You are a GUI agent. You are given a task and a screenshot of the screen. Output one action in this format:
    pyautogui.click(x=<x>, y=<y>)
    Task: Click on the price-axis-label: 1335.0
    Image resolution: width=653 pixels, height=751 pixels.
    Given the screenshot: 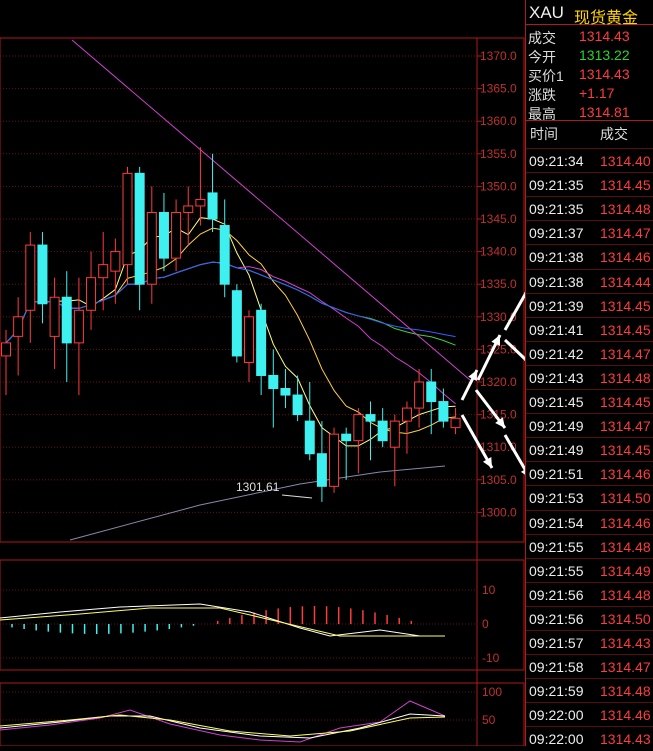 What is the action you would take?
    pyautogui.click(x=498, y=284)
    